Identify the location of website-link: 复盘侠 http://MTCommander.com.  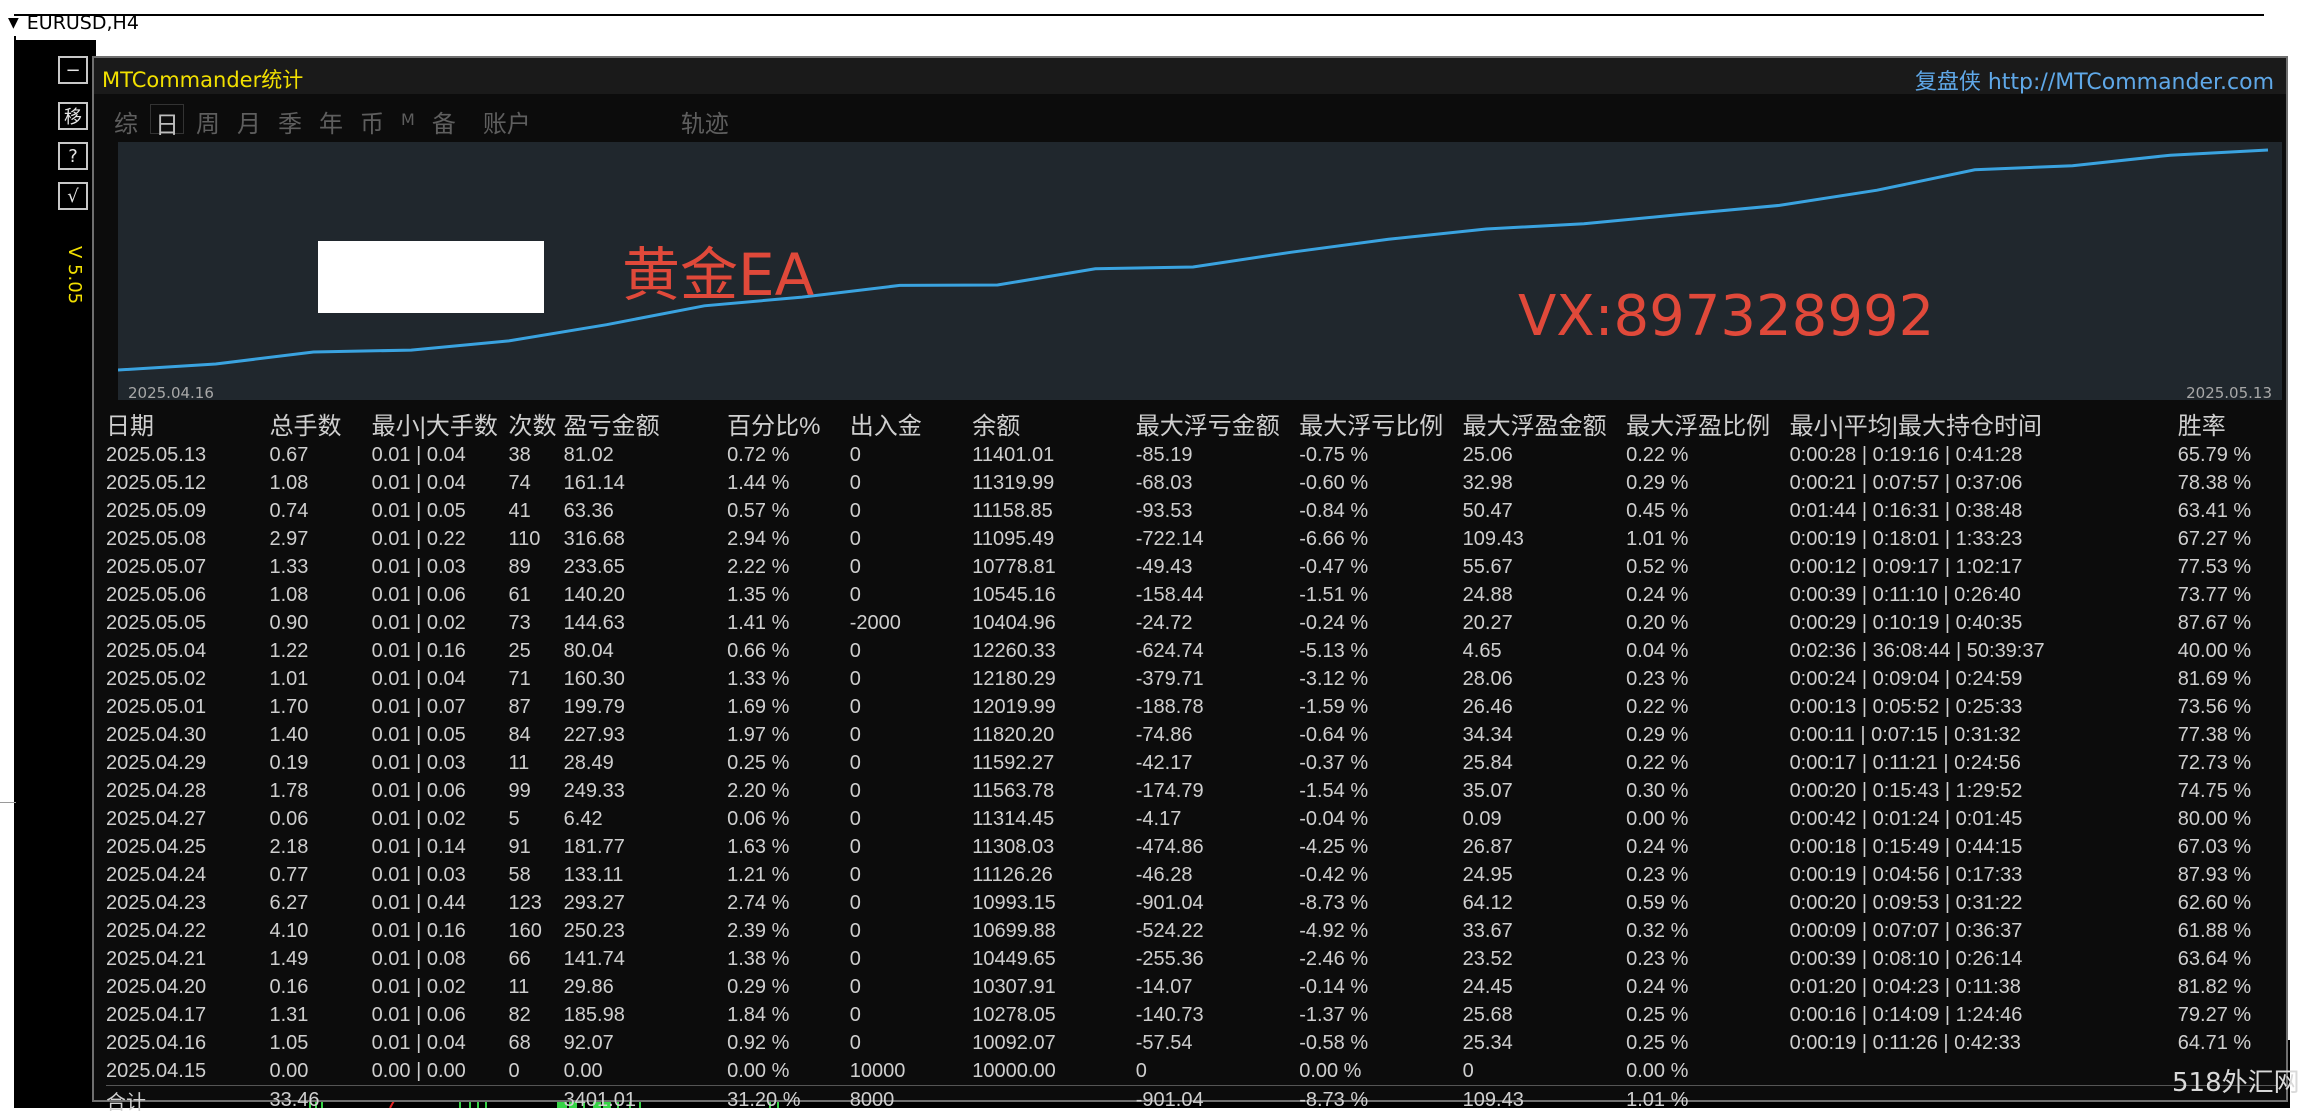
(2094, 80).